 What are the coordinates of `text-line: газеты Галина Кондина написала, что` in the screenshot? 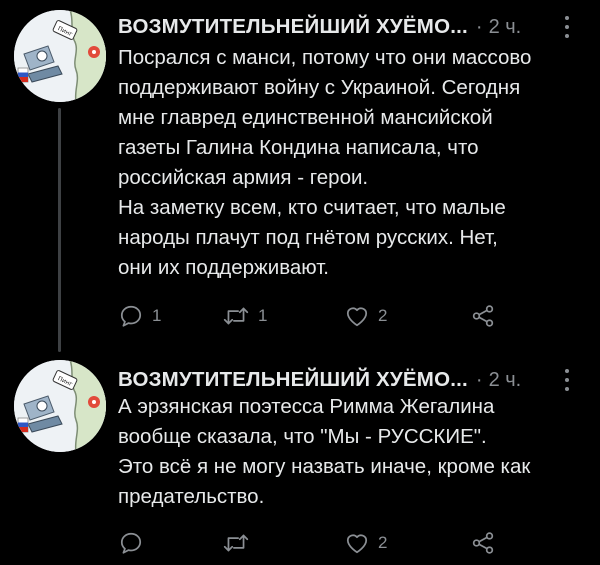 It's located at (298, 147).